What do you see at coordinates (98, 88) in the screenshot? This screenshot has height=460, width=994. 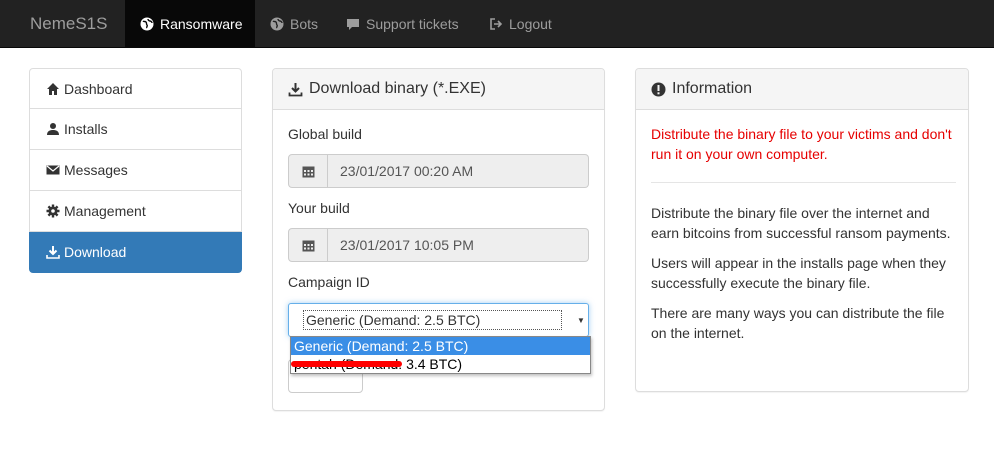 I see `sidebar-item-label: Dashboard` at bounding box center [98, 88].